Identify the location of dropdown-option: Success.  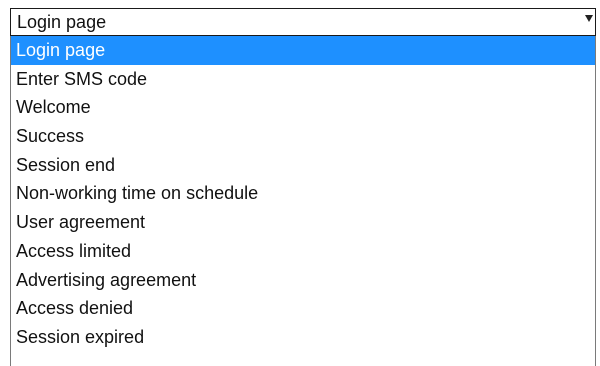
(303, 136).